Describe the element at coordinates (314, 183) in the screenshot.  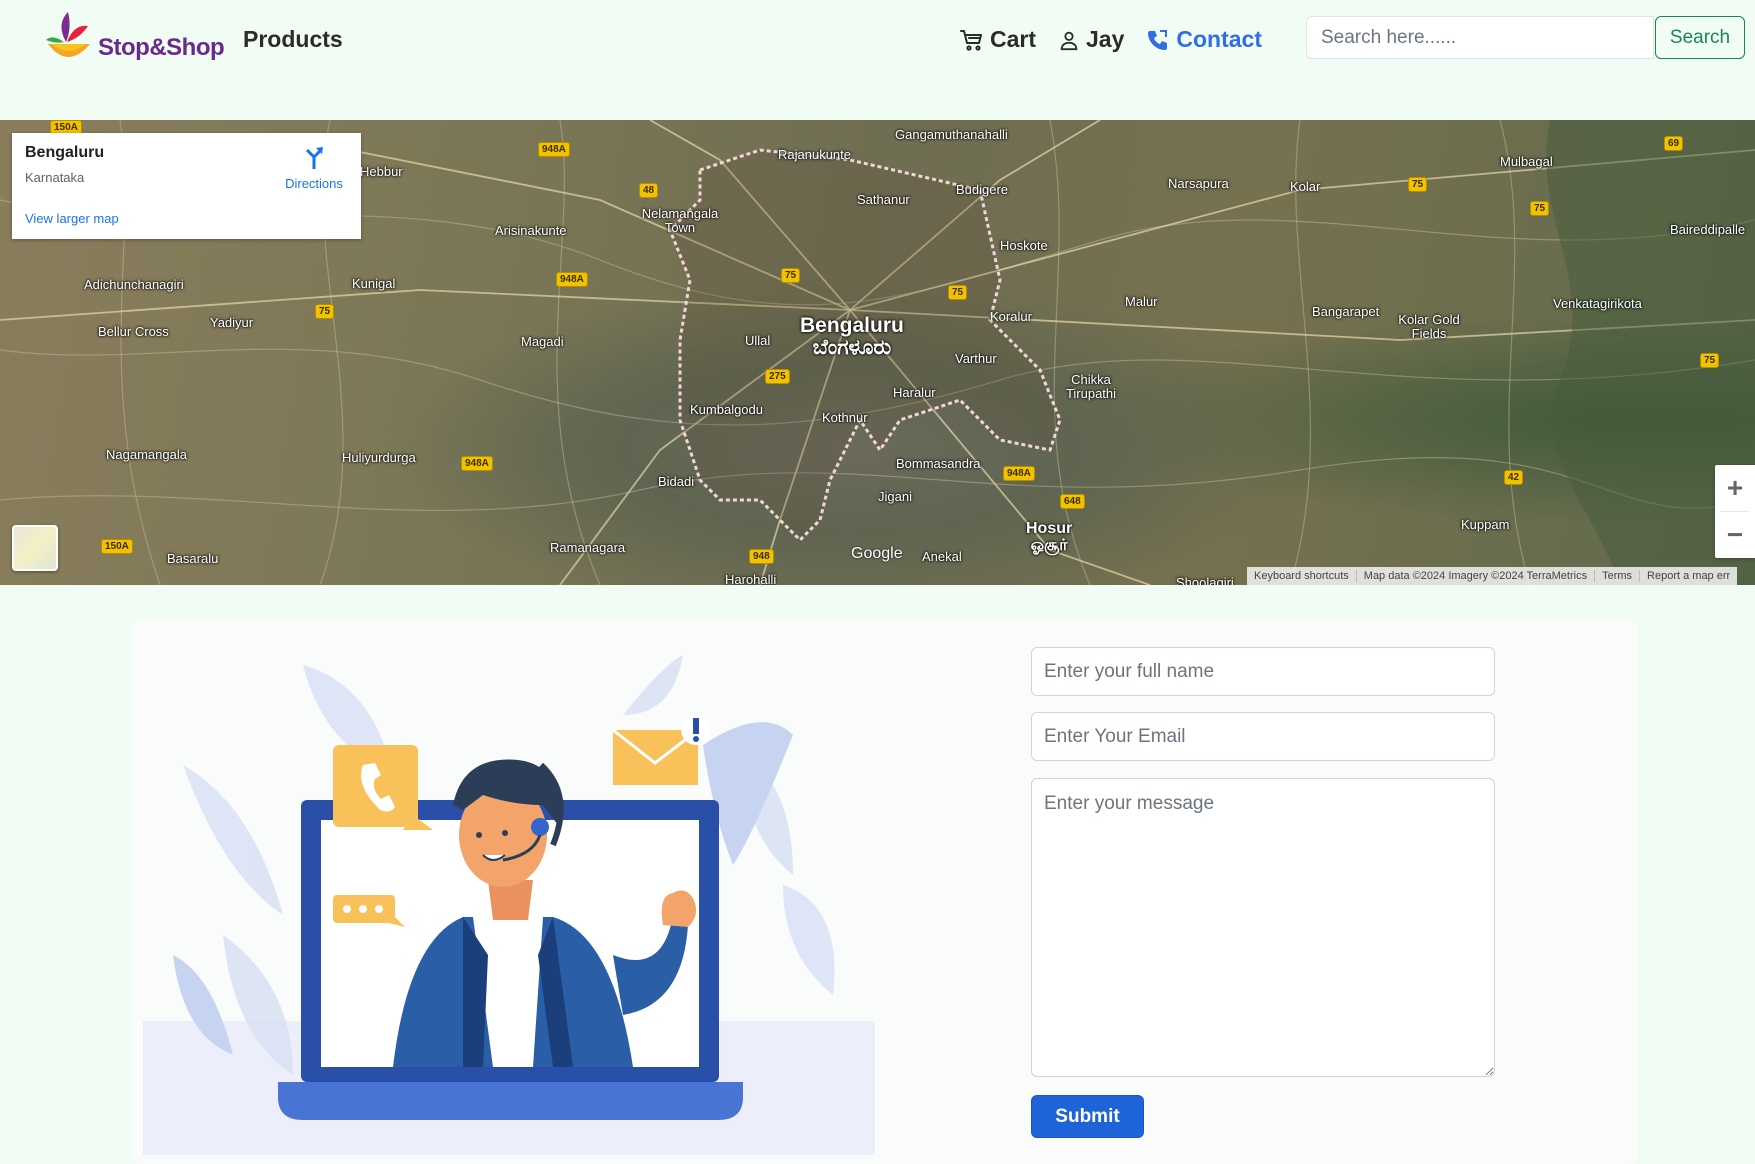
I see `directions-label: Directions` at that location.